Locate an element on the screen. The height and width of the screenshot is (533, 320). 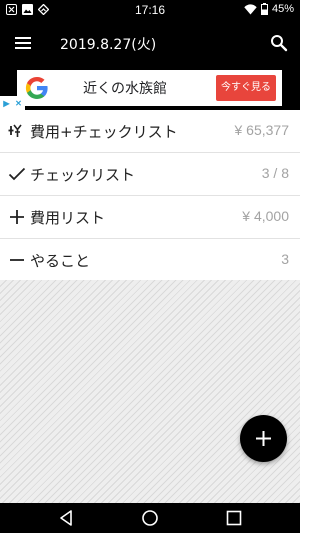
app-bar: 2019.8.27(火) is located at coordinates (150, 43).